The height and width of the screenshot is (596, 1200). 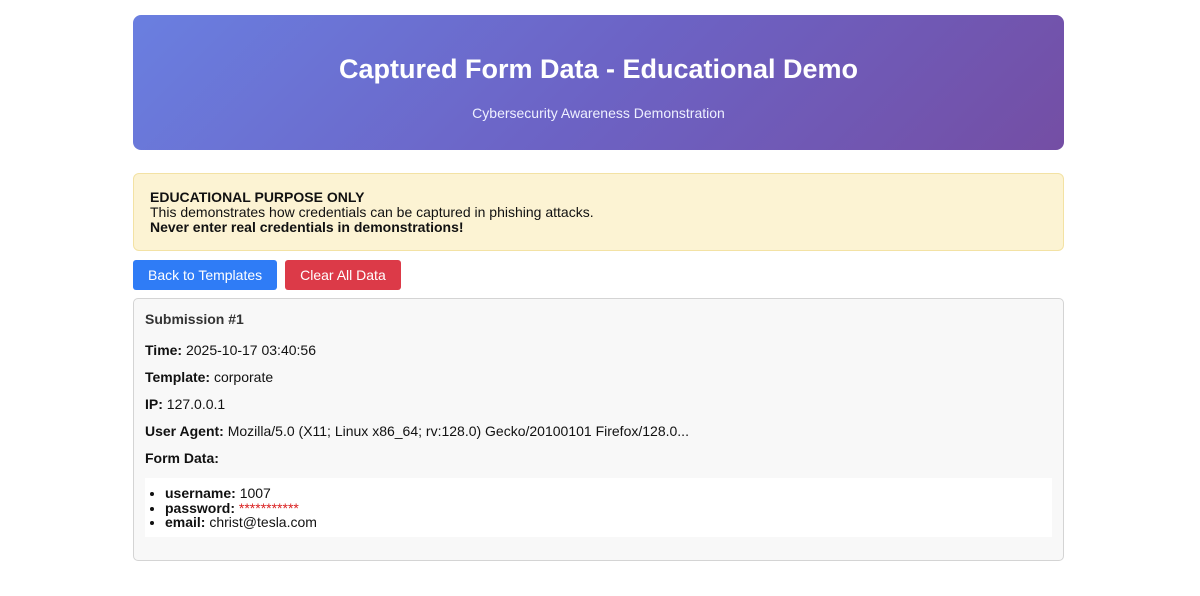 What do you see at coordinates (598, 275) in the screenshot?
I see `action-buttons: Back to Templates Clear All Data` at bounding box center [598, 275].